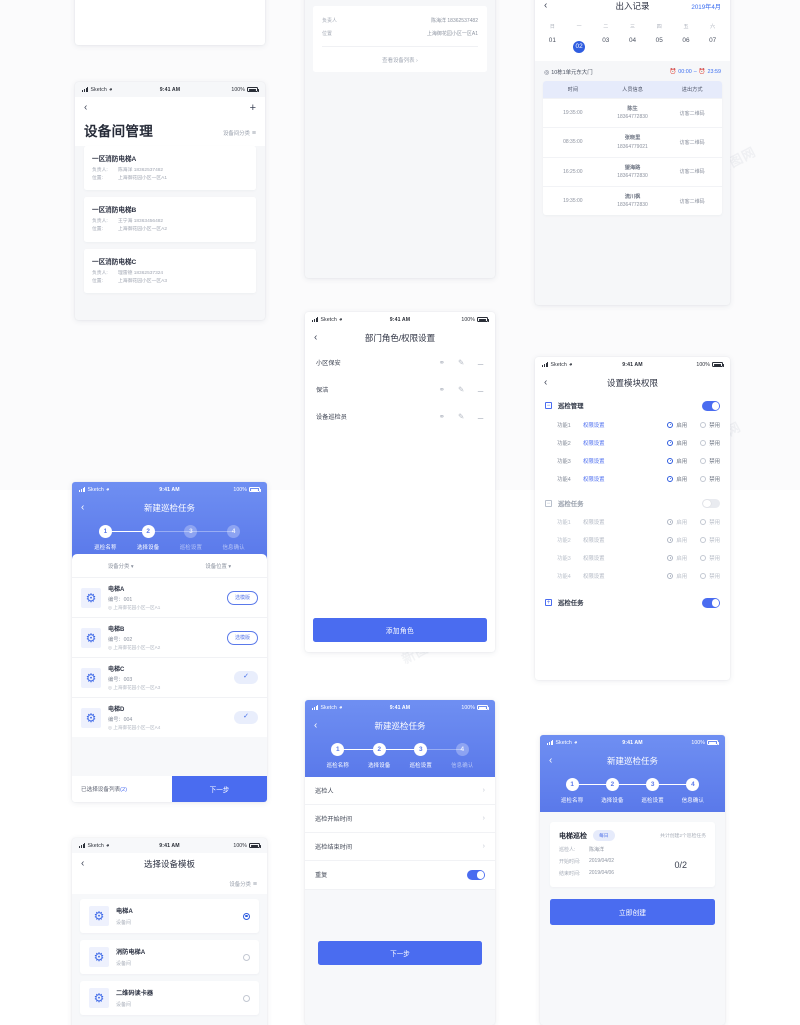 Image resolution: width=800 pixels, height=1025 pixels. What do you see at coordinates (706, 6) in the screenshot?
I see `month-selector: 2019年4月` at bounding box center [706, 6].